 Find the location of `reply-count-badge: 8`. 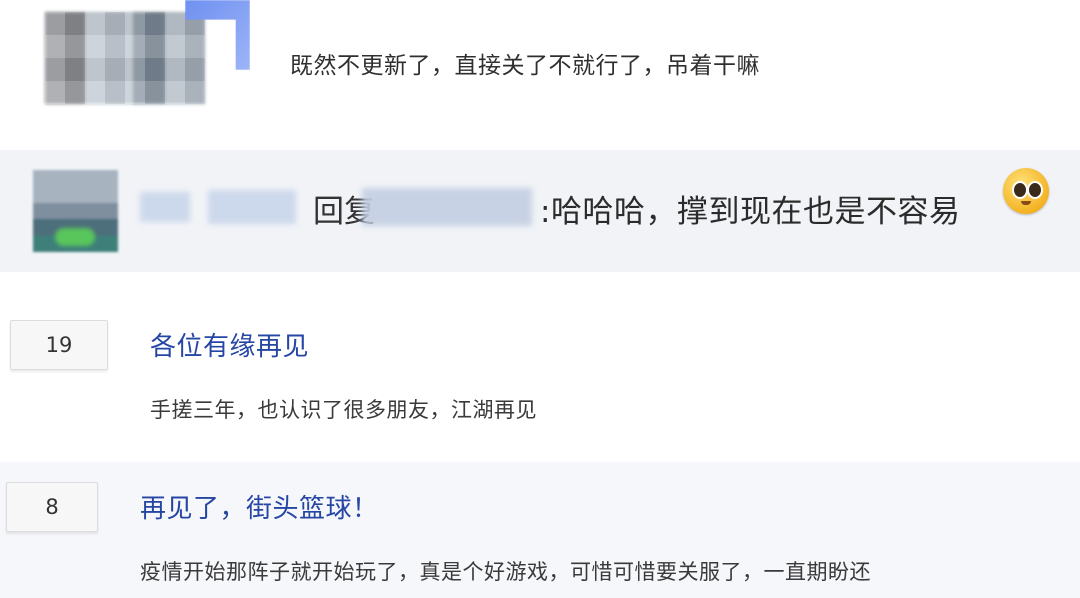

reply-count-badge: 8 is located at coordinates (52, 507).